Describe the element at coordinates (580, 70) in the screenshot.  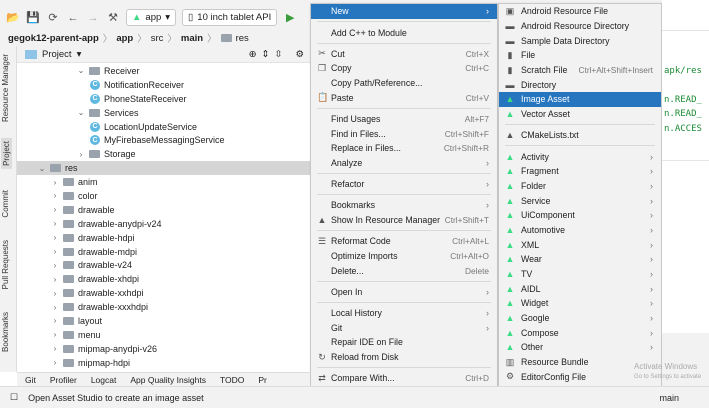
I see `menu-item-scratch-file: ▮ Scratch File Ctrl+Alt+Shift+Insert` at that location.